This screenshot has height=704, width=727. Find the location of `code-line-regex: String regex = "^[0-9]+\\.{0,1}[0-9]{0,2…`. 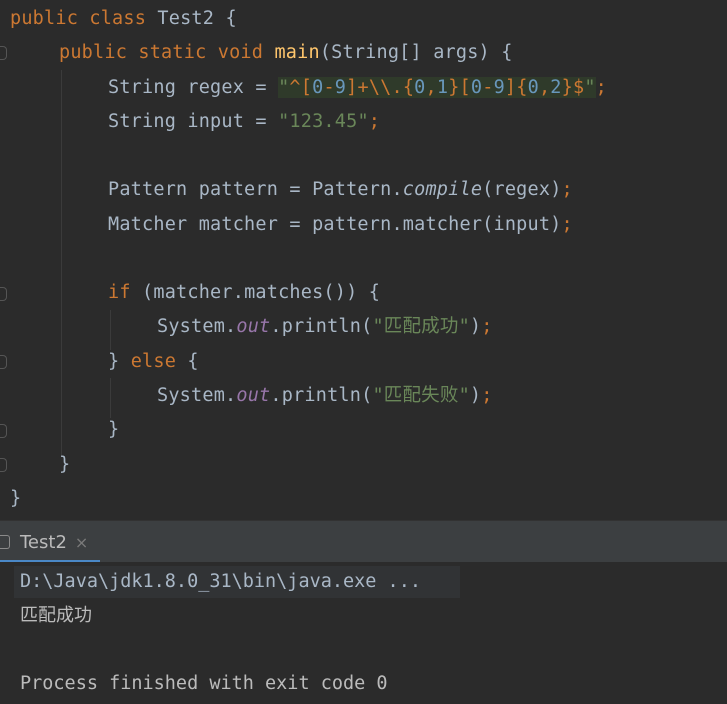

code-line-regex: String regex = "^[0-9]+\\.{0,1}[0-9]{0,2… is located at coordinates (357, 88).